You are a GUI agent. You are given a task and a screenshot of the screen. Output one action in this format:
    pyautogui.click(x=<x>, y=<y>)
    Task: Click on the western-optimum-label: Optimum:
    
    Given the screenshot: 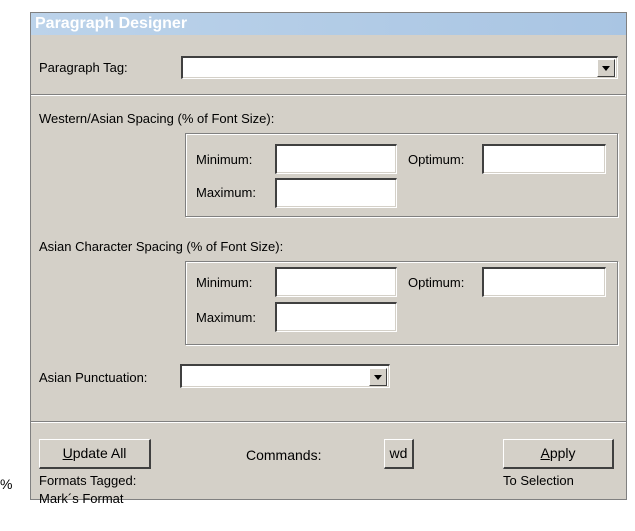 What is the action you would take?
    pyautogui.click(x=436, y=159)
    